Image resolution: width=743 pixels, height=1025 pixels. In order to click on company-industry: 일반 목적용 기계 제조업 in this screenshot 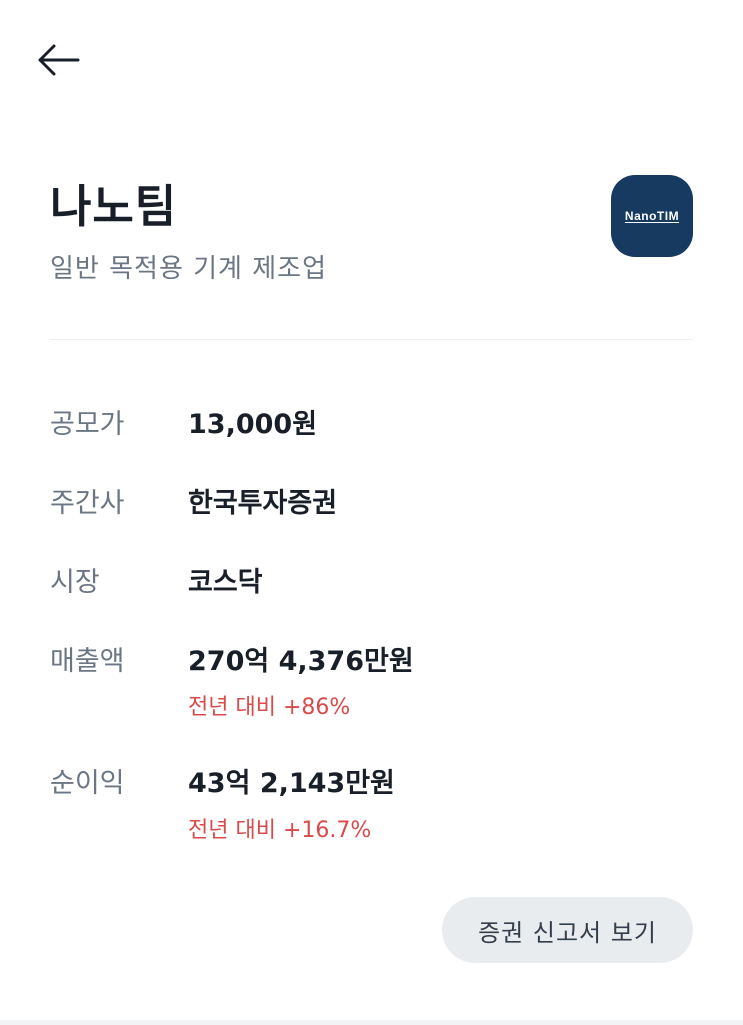, I will do `click(188, 269)`.